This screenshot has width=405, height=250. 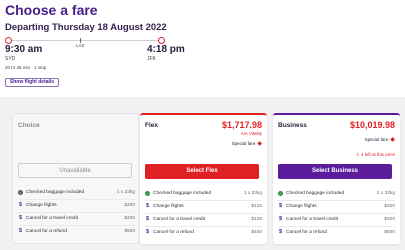 What do you see at coordinates (292, 125) in the screenshot?
I see `fare-name: Business` at bounding box center [292, 125].